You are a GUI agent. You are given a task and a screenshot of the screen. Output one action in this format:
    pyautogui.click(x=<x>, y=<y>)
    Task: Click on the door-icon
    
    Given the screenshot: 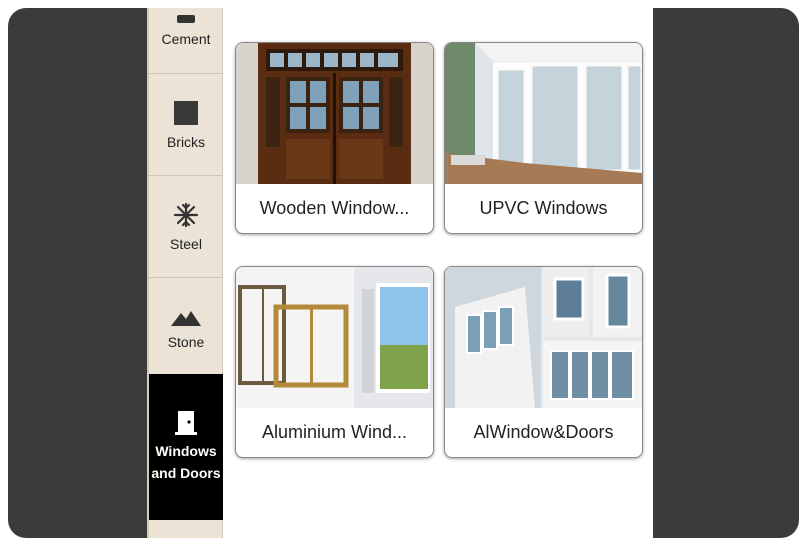 What is the action you would take?
    pyautogui.click(x=186, y=423)
    